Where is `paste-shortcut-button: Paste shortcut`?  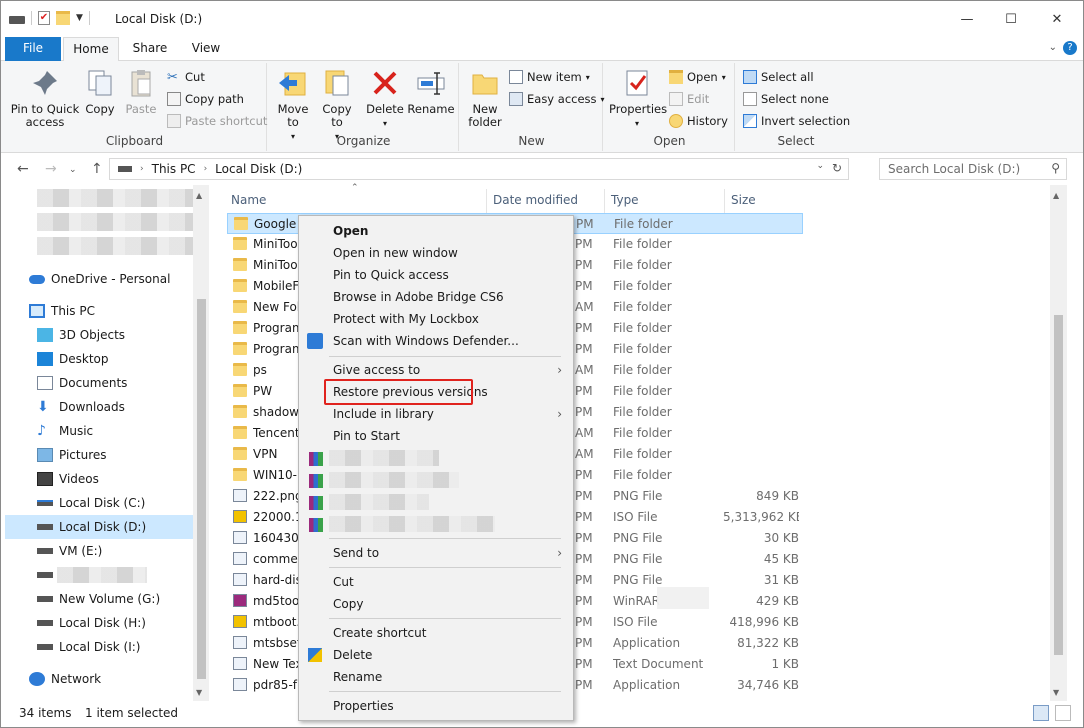 paste-shortcut-button: Paste shortcut is located at coordinates (217, 121).